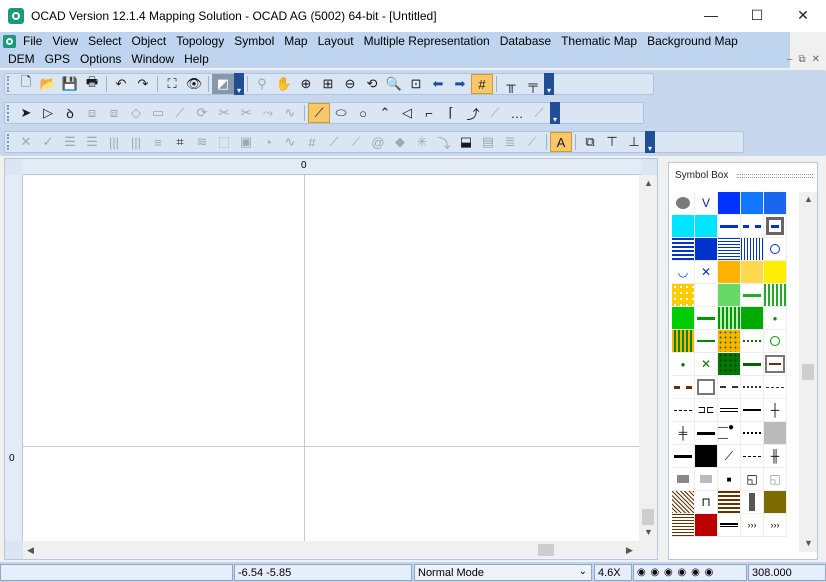 The height and width of the screenshot is (582, 826). Describe the element at coordinates (239, 84) in the screenshot. I see `toolbar-more-button: ▾` at that location.